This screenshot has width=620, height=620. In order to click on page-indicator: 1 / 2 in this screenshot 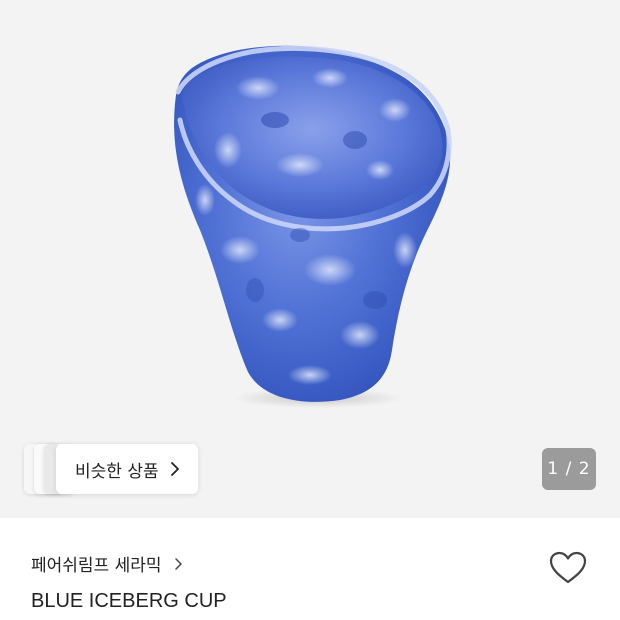, I will do `click(569, 469)`.